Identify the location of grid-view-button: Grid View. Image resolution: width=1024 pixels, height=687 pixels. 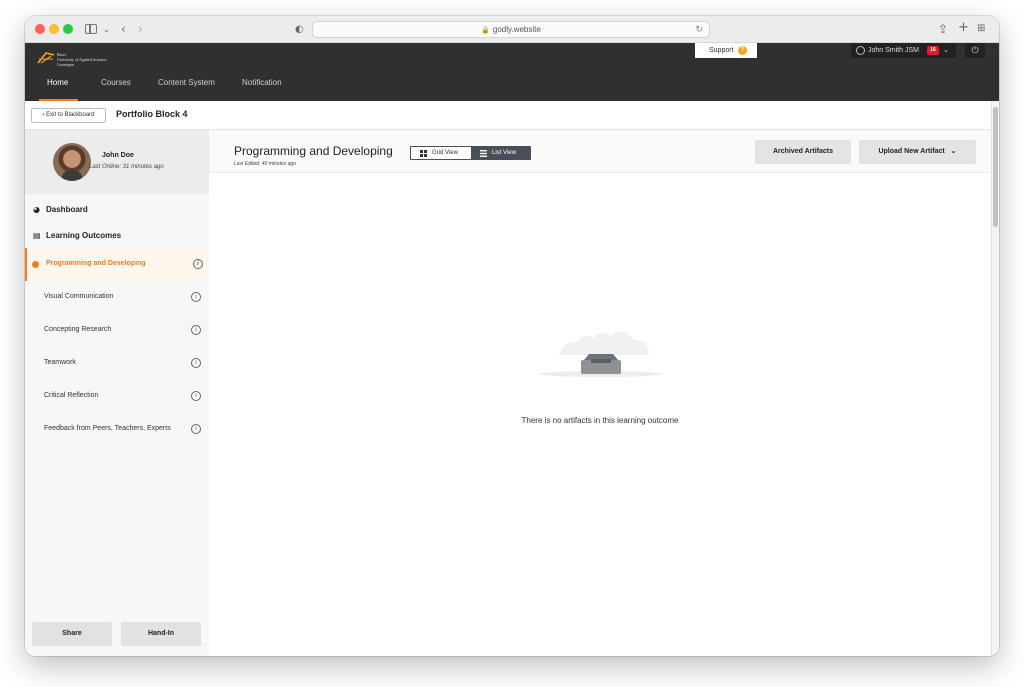
(441, 153).